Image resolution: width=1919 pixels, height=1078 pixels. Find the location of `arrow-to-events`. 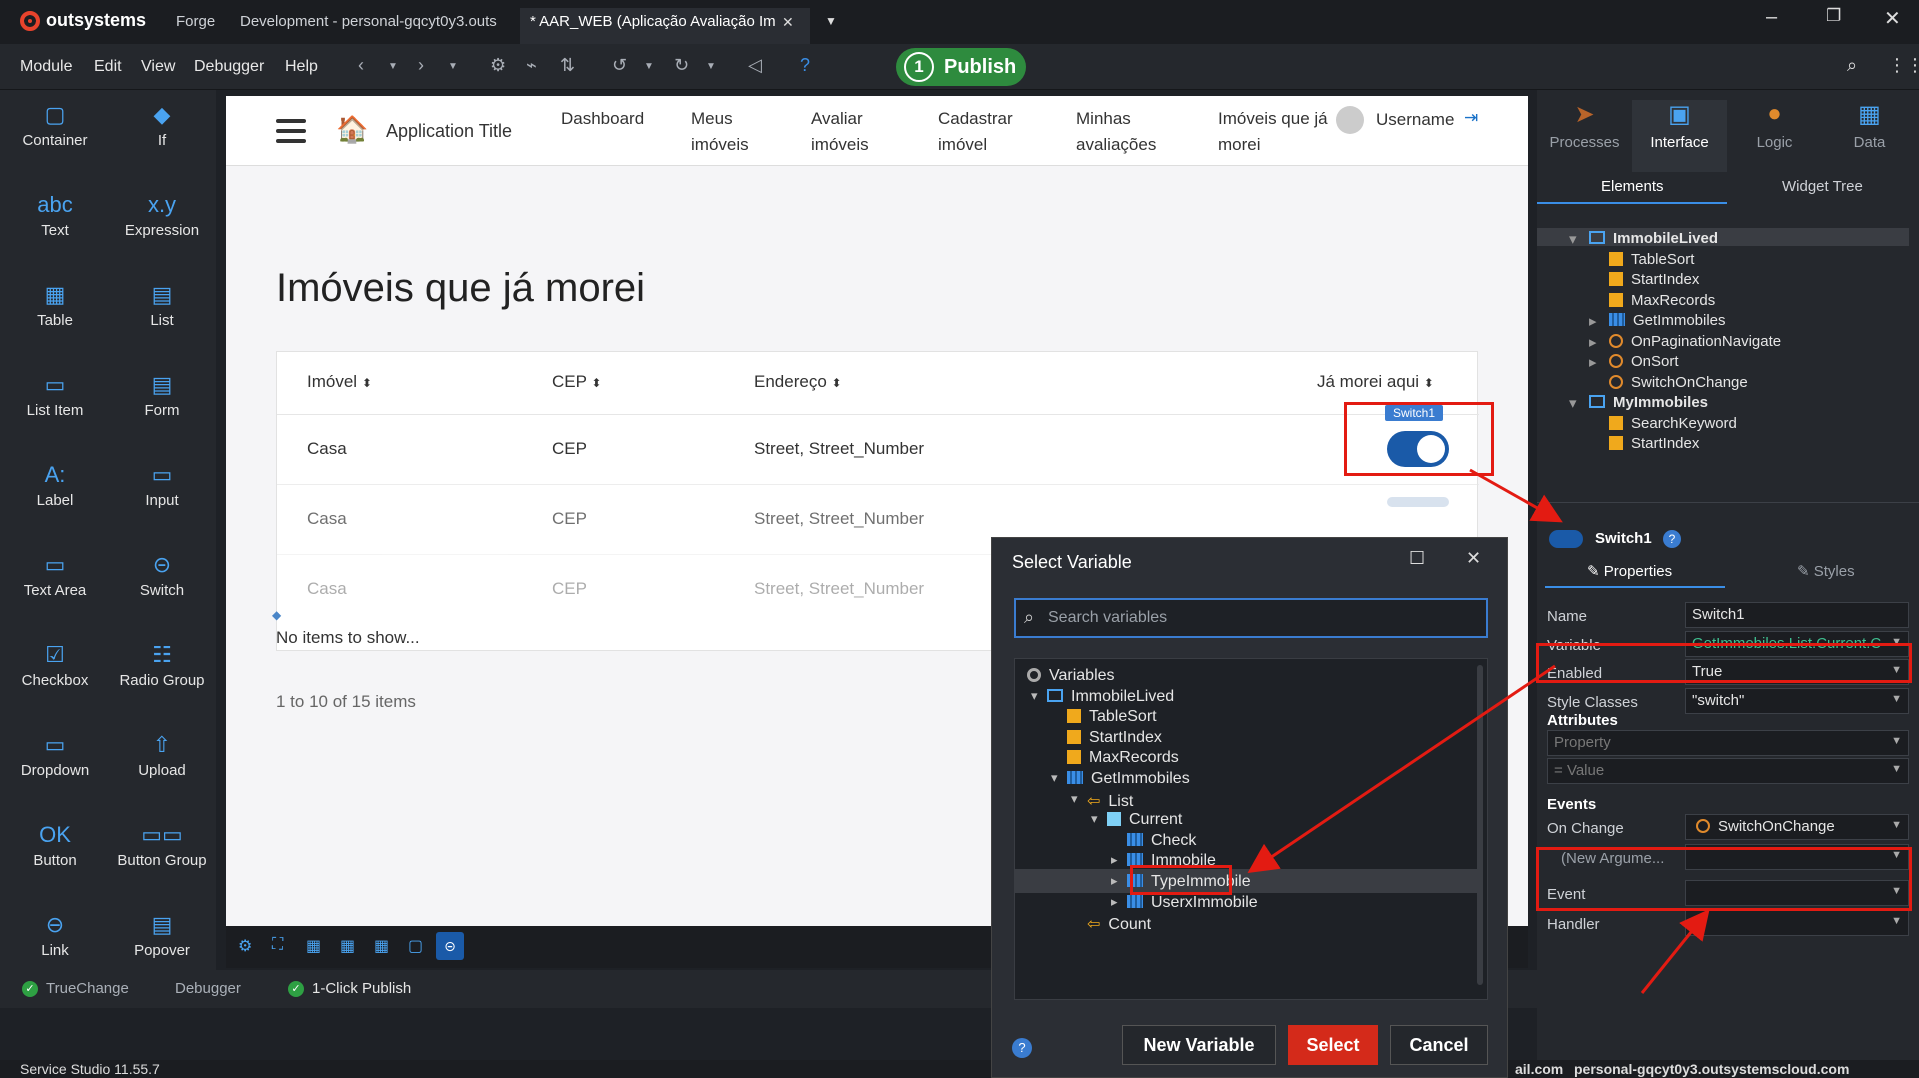

arrow-to-events is located at coordinates (1675, 951).